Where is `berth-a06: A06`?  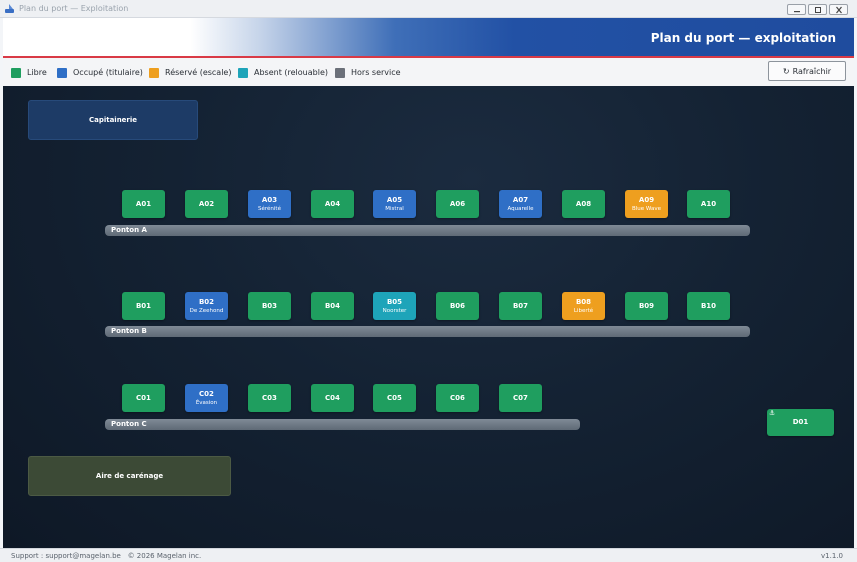
berth-a06: A06 is located at coordinates (457, 204).